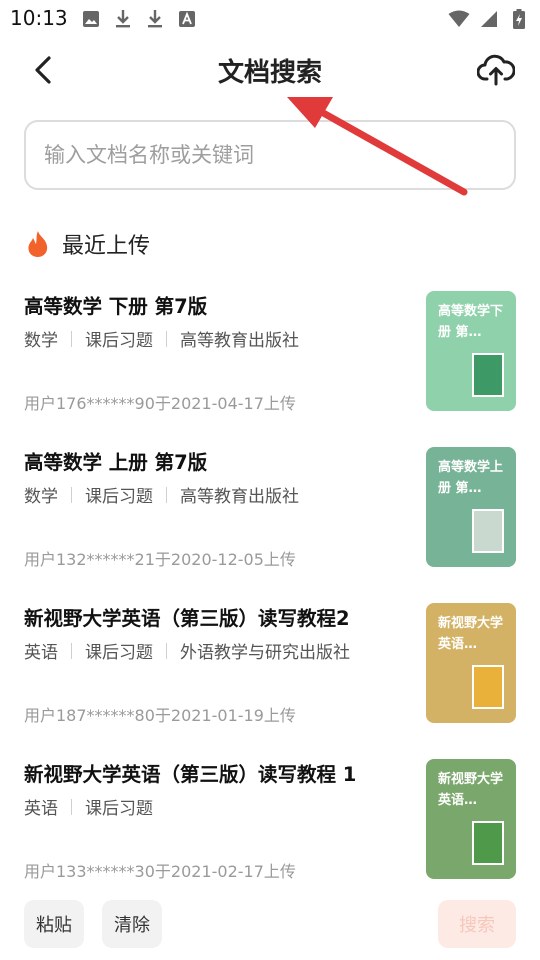  Describe the element at coordinates (270, 20) in the screenshot. I see `status-bar: 10:13` at that location.